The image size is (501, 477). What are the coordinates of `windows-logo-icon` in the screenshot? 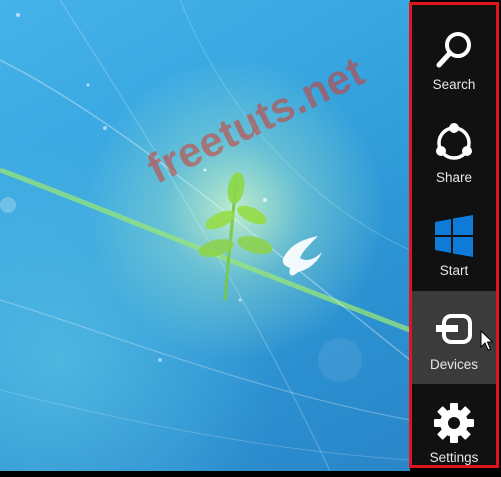 It's located at (454, 236).